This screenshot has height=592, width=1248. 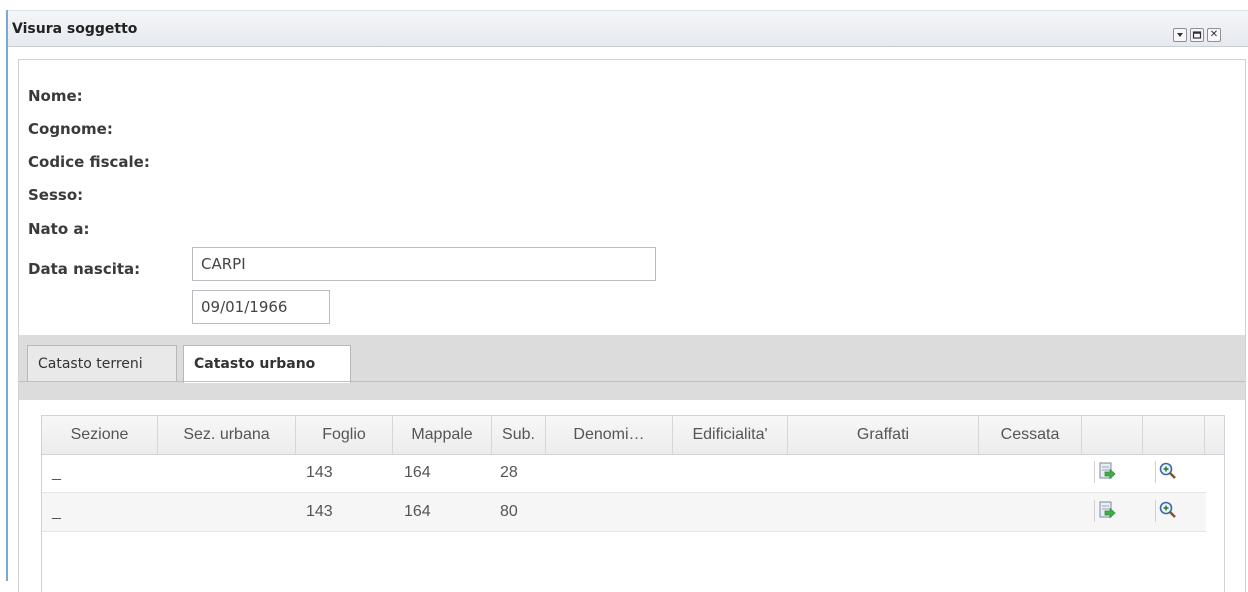 What do you see at coordinates (519, 435) in the screenshot?
I see `col-header-sub: Sub.` at bounding box center [519, 435].